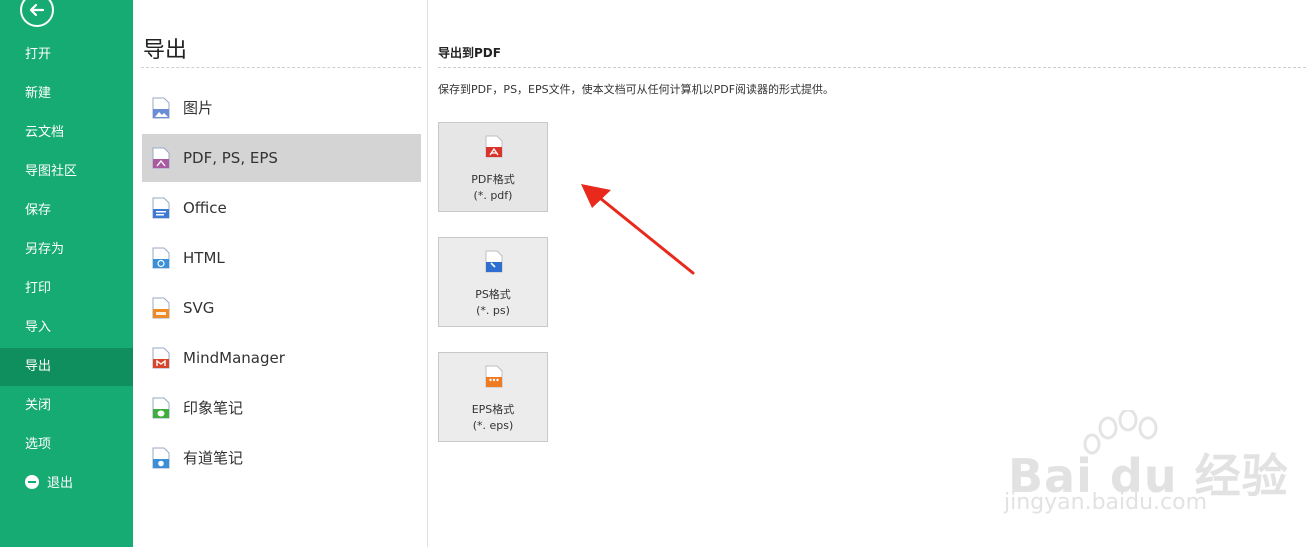 The width and height of the screenshot is (1311, 547). I want to click on sidebar: 打开 新建 云文档 导图社区 保存 另存为 打印 导入 导出 关闭 选项 退出, so click(66, 273).